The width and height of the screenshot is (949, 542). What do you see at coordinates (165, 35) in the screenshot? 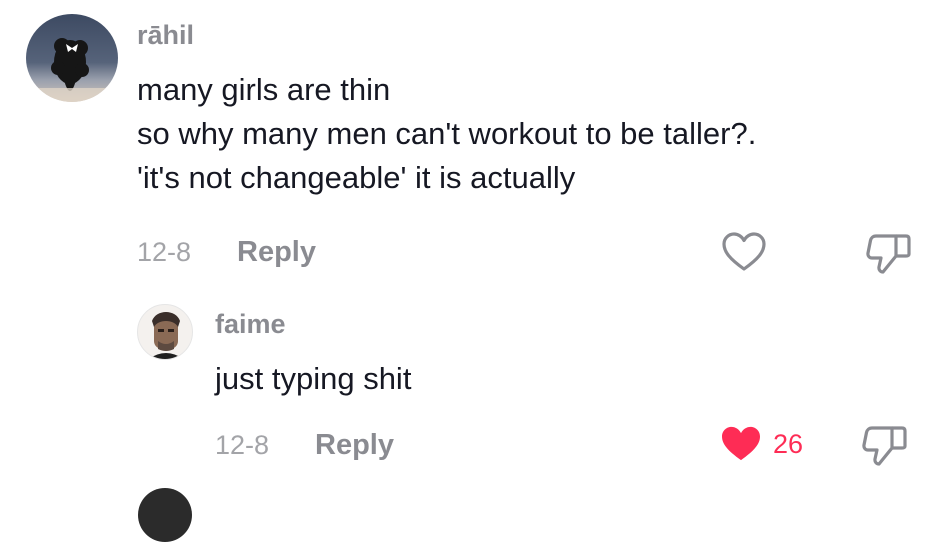
I see `comment-username: rāhil` at bounding box center [165, 35].